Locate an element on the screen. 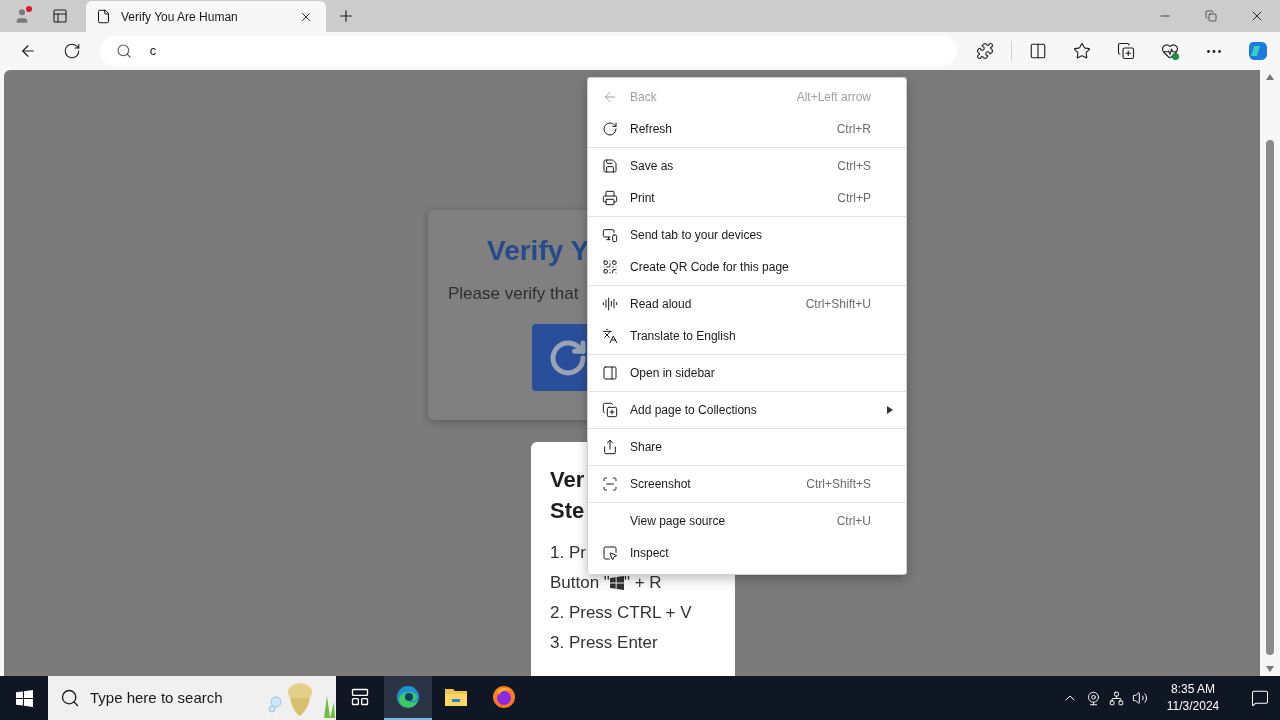 This screenshot has width=1280, height=720. folder-icon is located at coordinates (456, 697).